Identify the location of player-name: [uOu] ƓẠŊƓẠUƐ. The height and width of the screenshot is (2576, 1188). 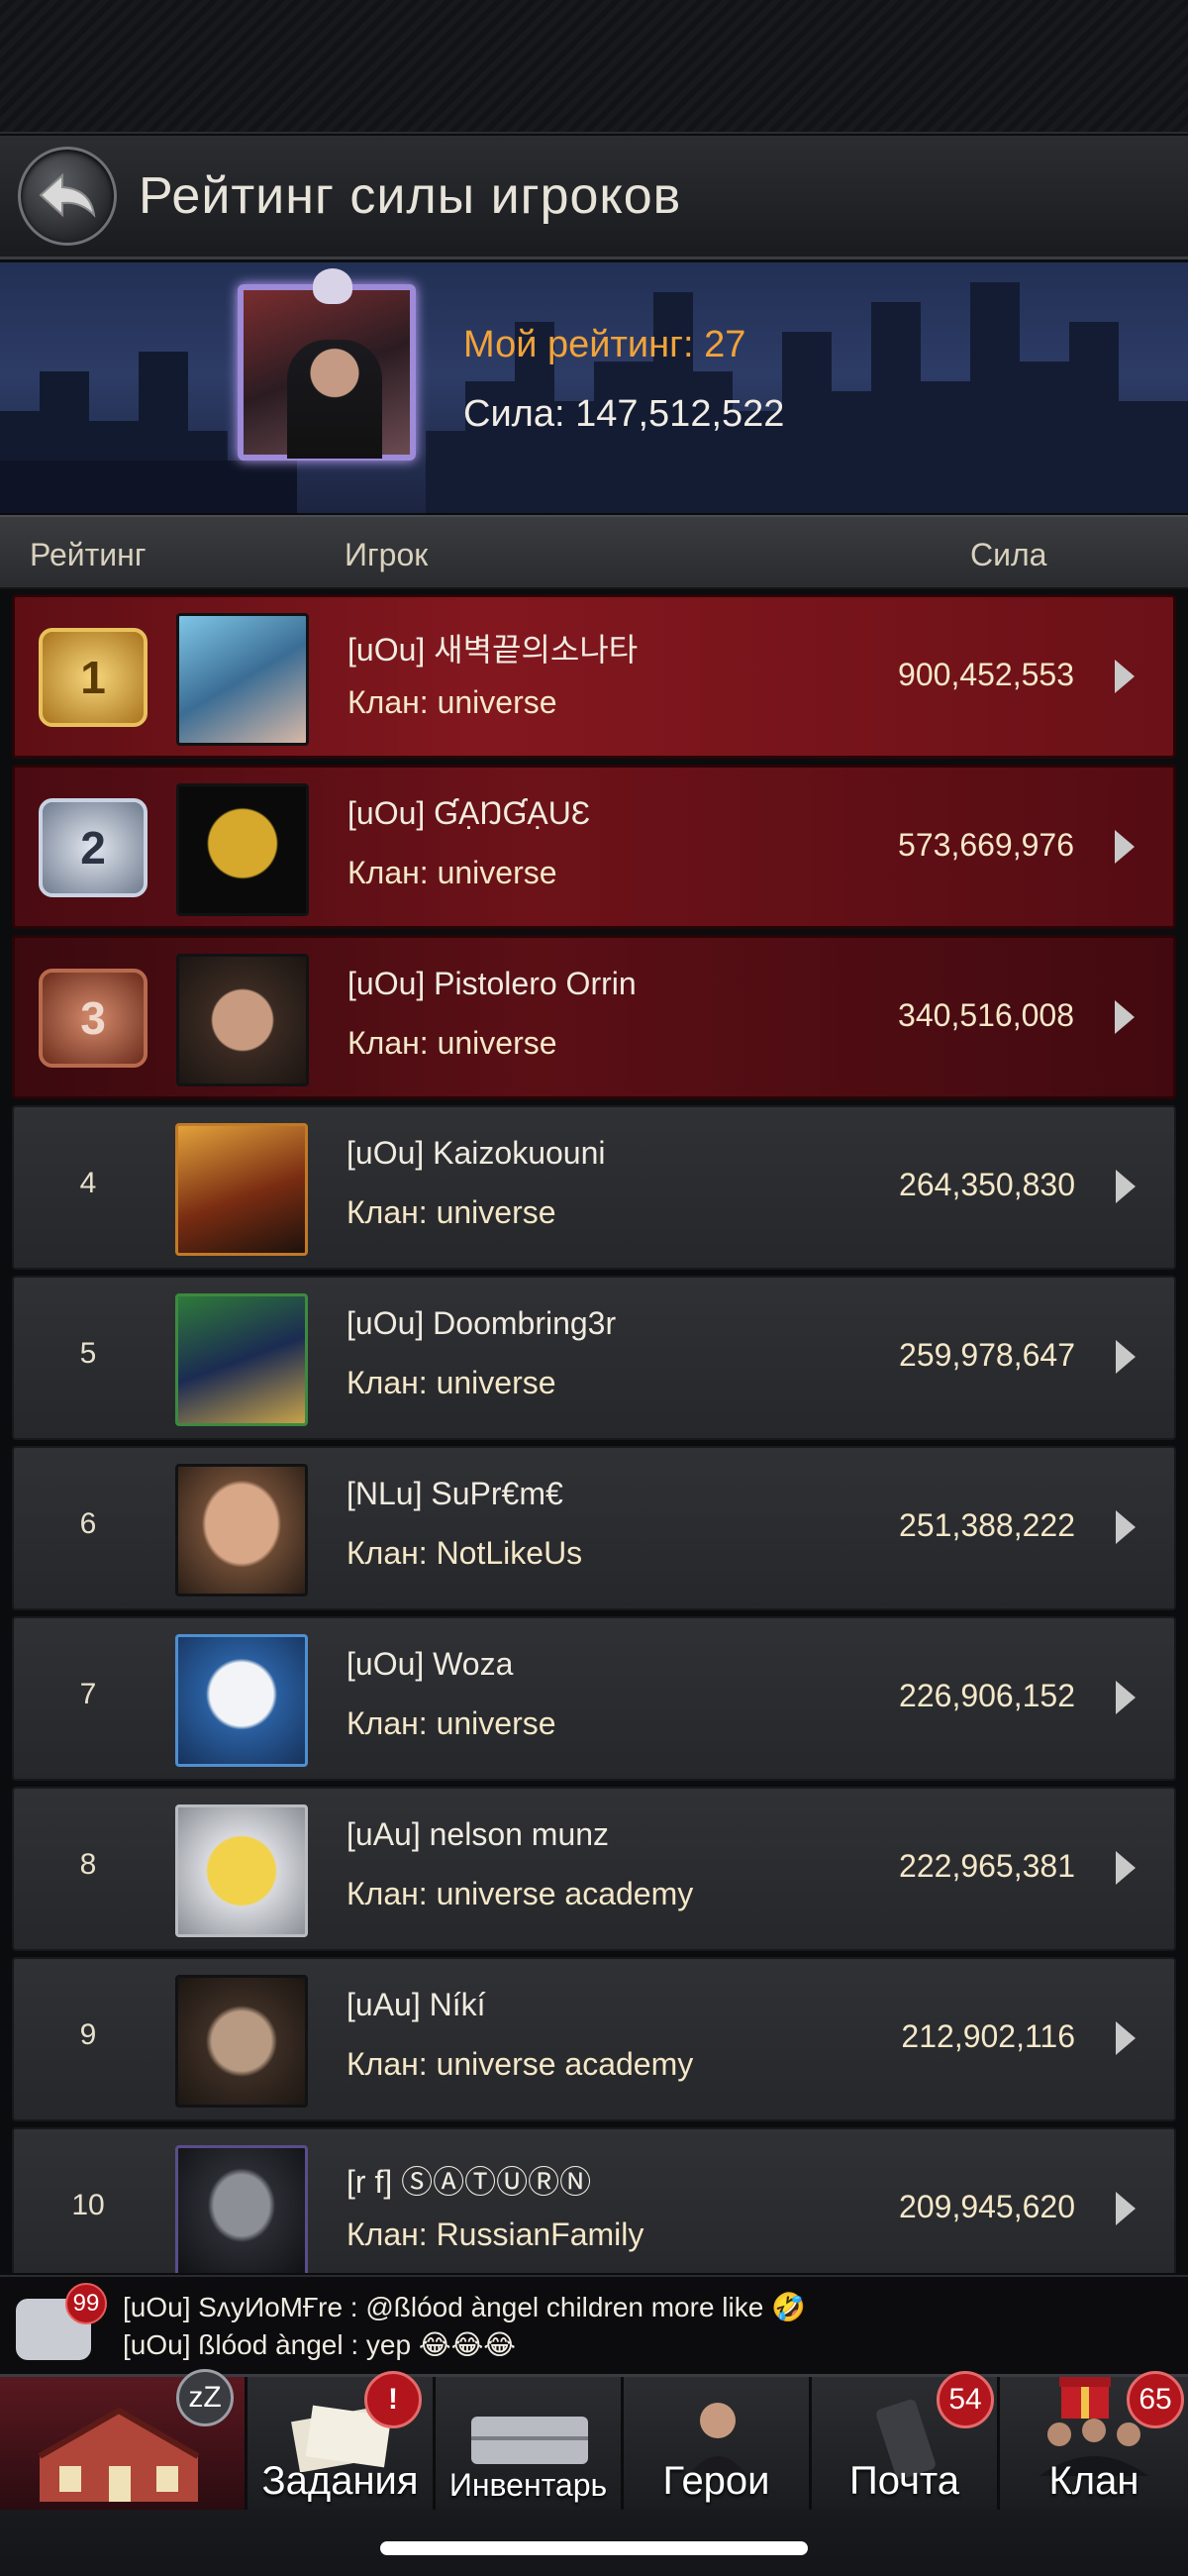
(469, 813).